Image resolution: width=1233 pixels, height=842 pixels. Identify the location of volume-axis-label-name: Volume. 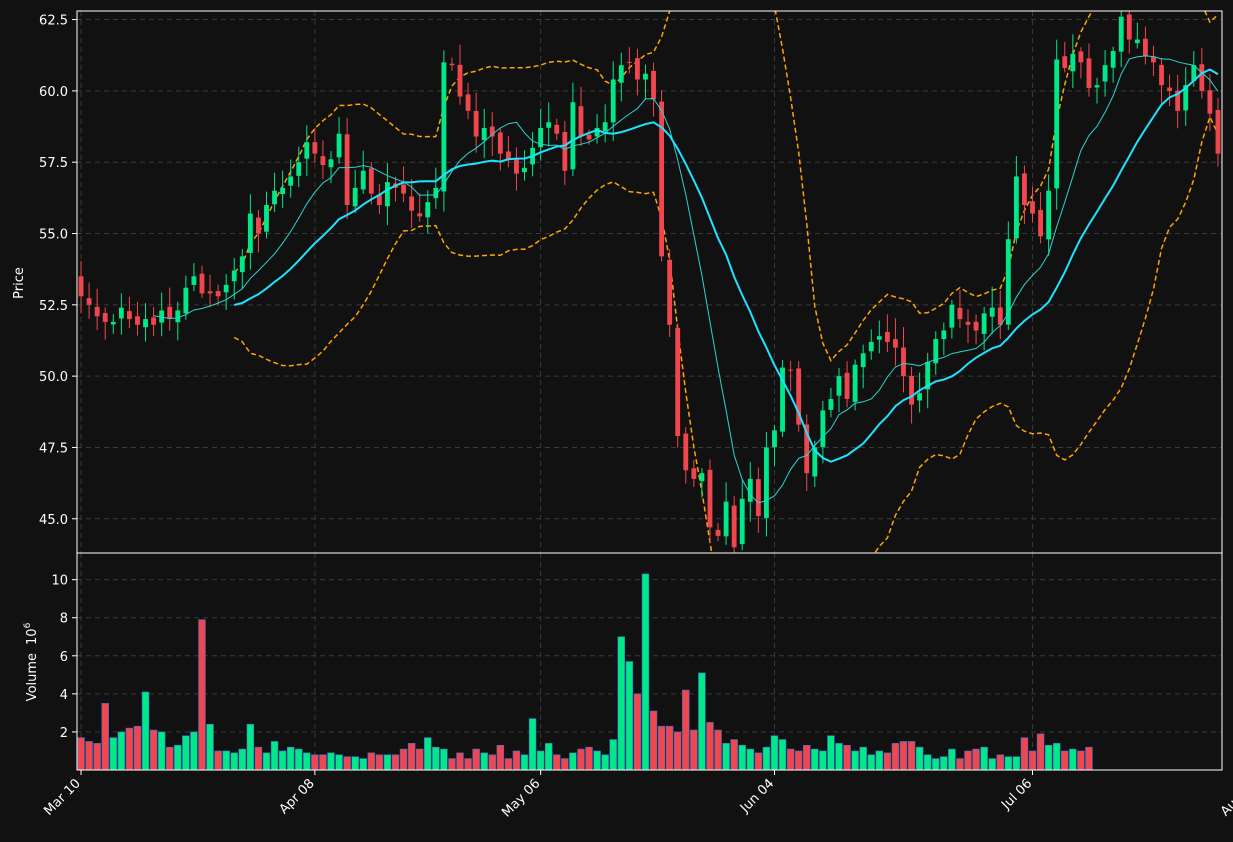
(32, 677).